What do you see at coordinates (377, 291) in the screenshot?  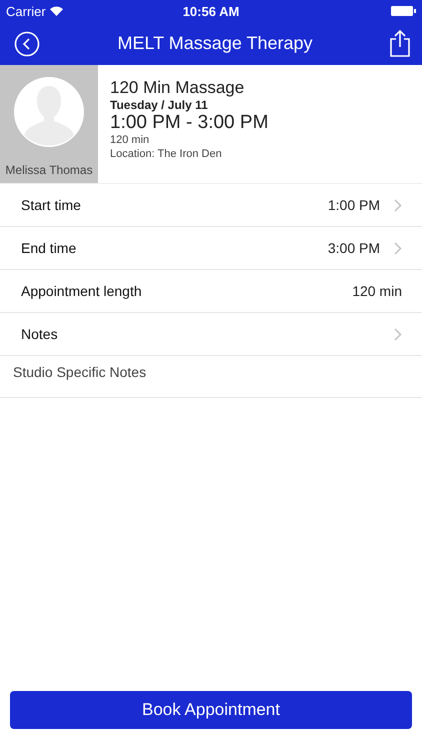 I see `row-value: 120 min` at bounding box center [377, 291].